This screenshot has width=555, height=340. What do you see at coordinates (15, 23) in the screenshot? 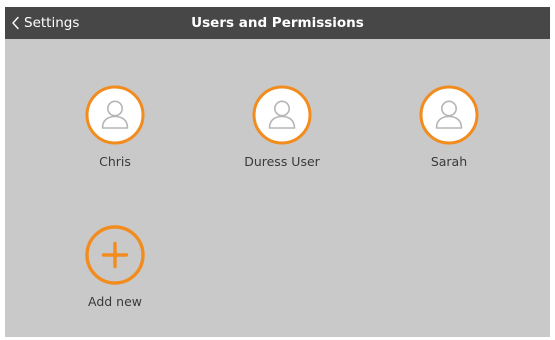
I see `chevron-left-icon` at bounding box center [15, 23].